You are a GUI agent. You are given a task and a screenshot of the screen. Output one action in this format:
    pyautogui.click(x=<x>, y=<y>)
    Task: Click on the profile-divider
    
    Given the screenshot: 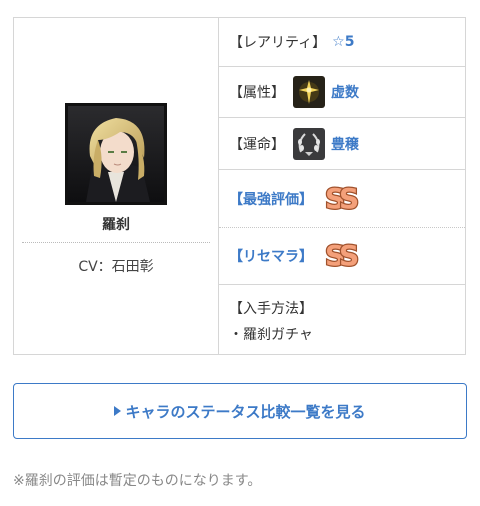 What is the action you would take?
    pyautogui.click(x=116, y=242)
    